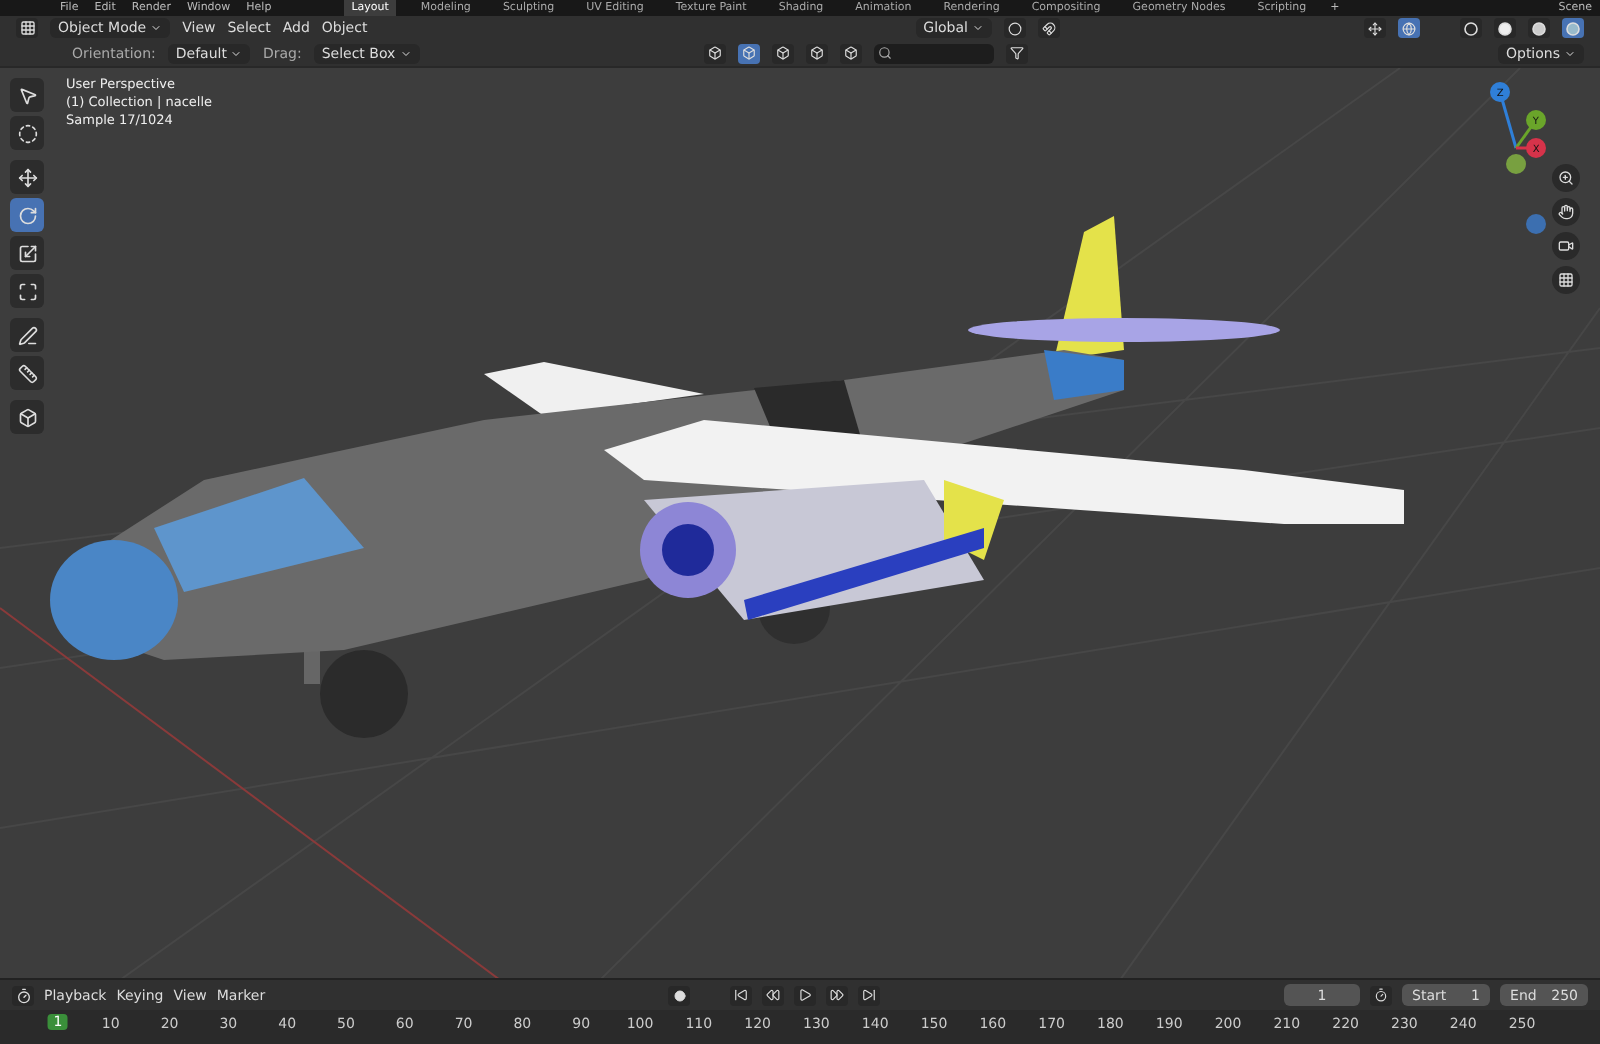 This screenshot has width=1600, height=1044. I want to click on cursor-tool-button, so click(27, 133).